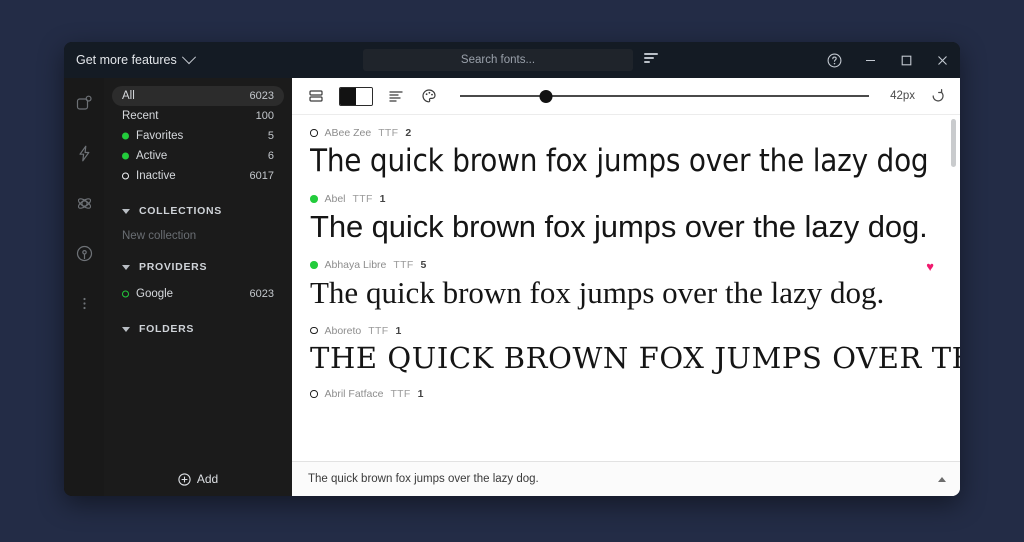 The image size is (1024, 542). Describe the element at coordinates (264, 116) in the screenshot. I see `sidebar-item-count: 100` at that location.